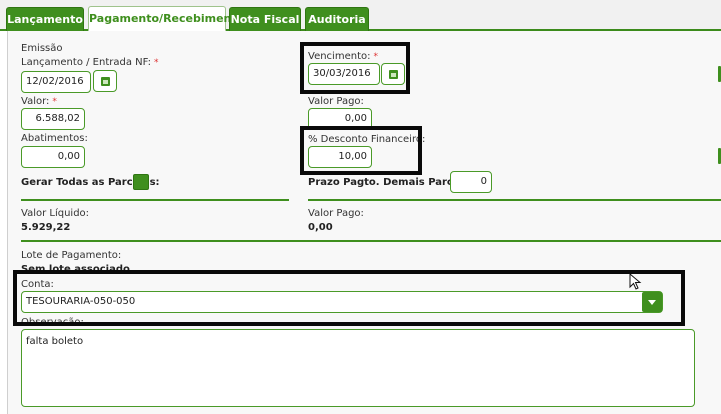 This screenshot has height=414, width=721. I want to click on summary-valor-pago-value: 0,00, so click(320, 227).